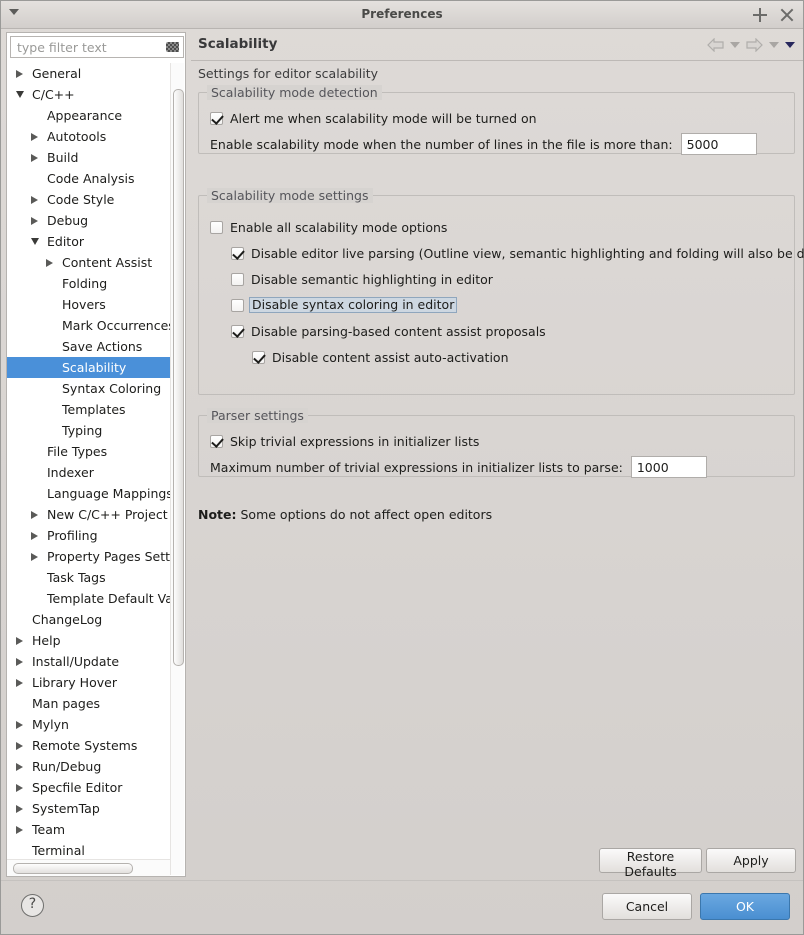 This screenshot has height=935, width=804. What do you see at coordinates (88, 472) in the screenshot?
I see `sidebar-item-indexer: Indexer` at bounding box center [88, 472].